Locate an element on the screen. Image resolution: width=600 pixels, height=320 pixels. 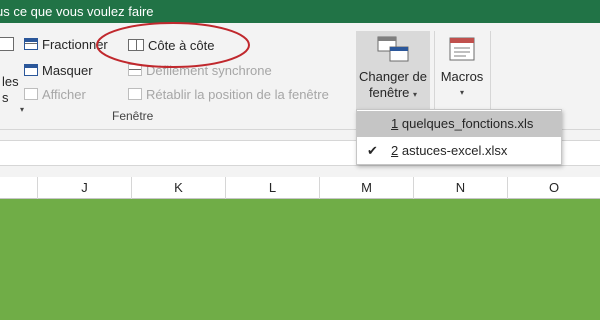
checkmark-icon: ✔ is located at coordinates (372, 150).